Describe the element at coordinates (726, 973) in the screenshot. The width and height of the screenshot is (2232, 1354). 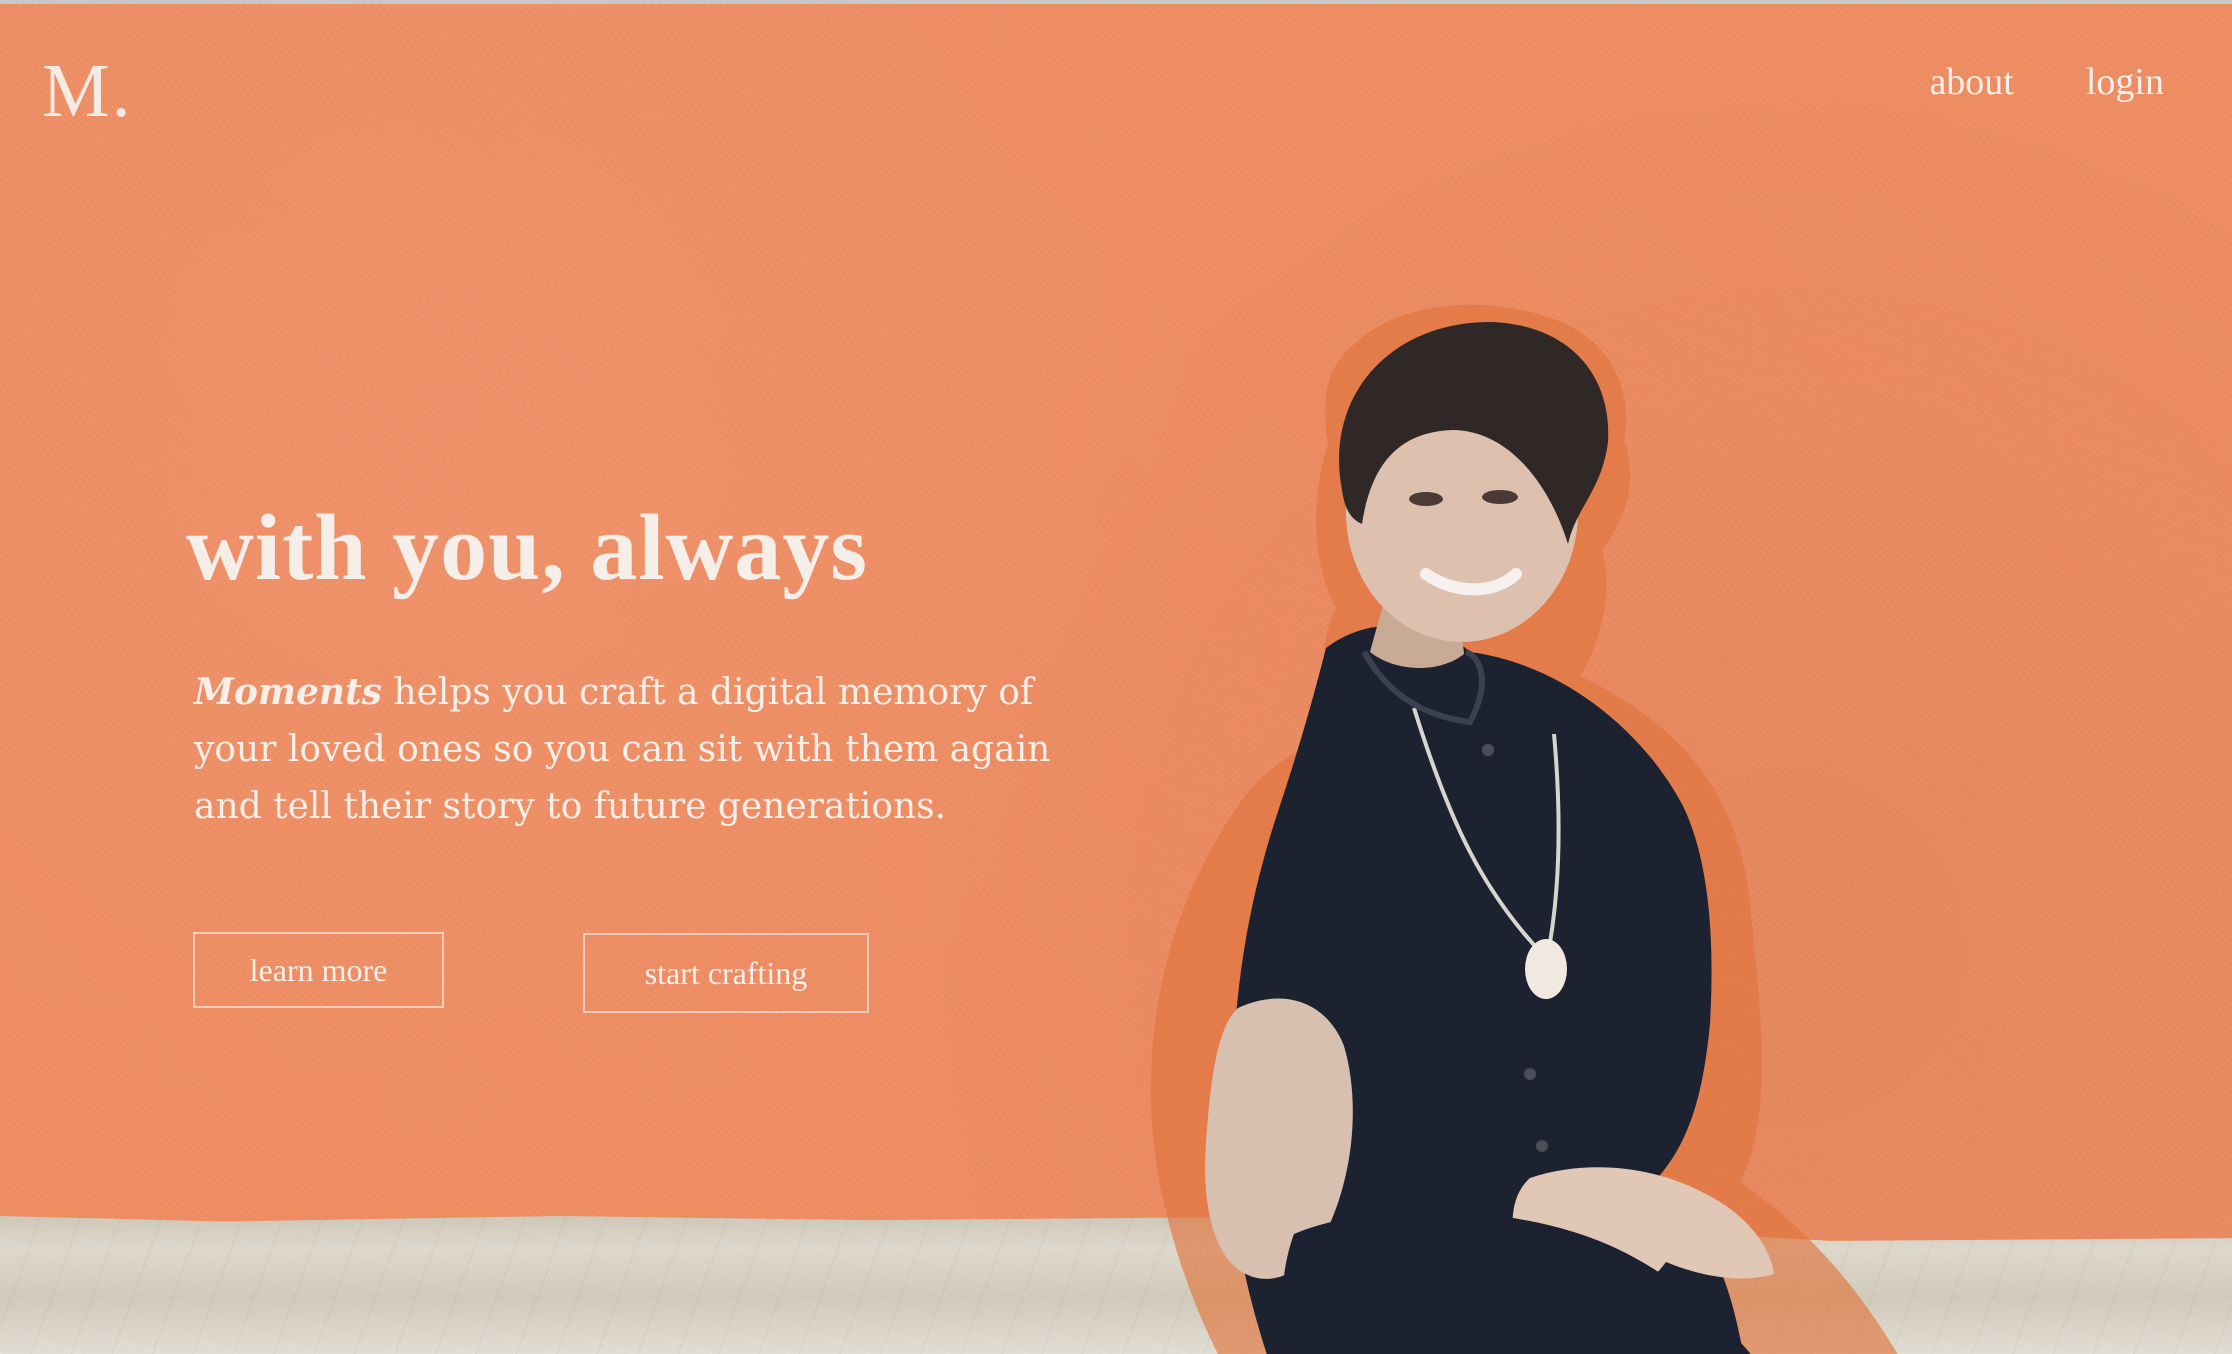
I see `start-crafting-button: start crafting` at that location.